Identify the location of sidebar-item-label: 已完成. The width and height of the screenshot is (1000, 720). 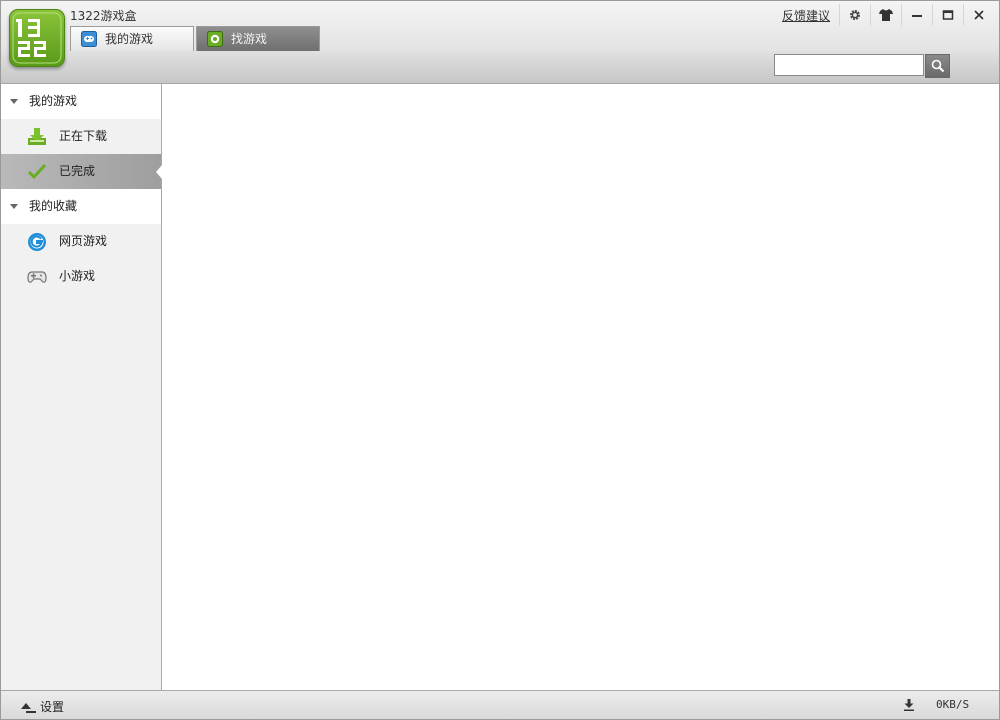
(77, 171).